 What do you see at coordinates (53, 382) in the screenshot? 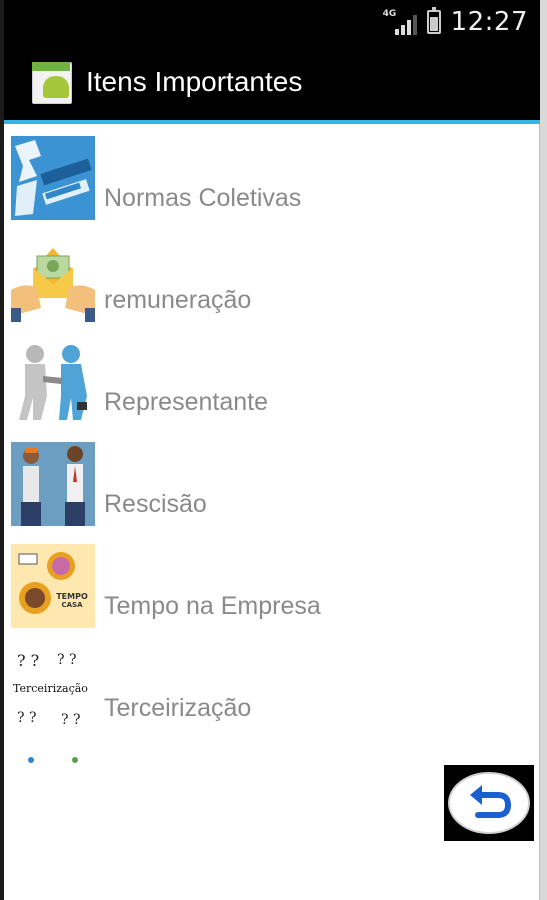
I see `handshake-thumbnail` at bounding box center [53, 382].